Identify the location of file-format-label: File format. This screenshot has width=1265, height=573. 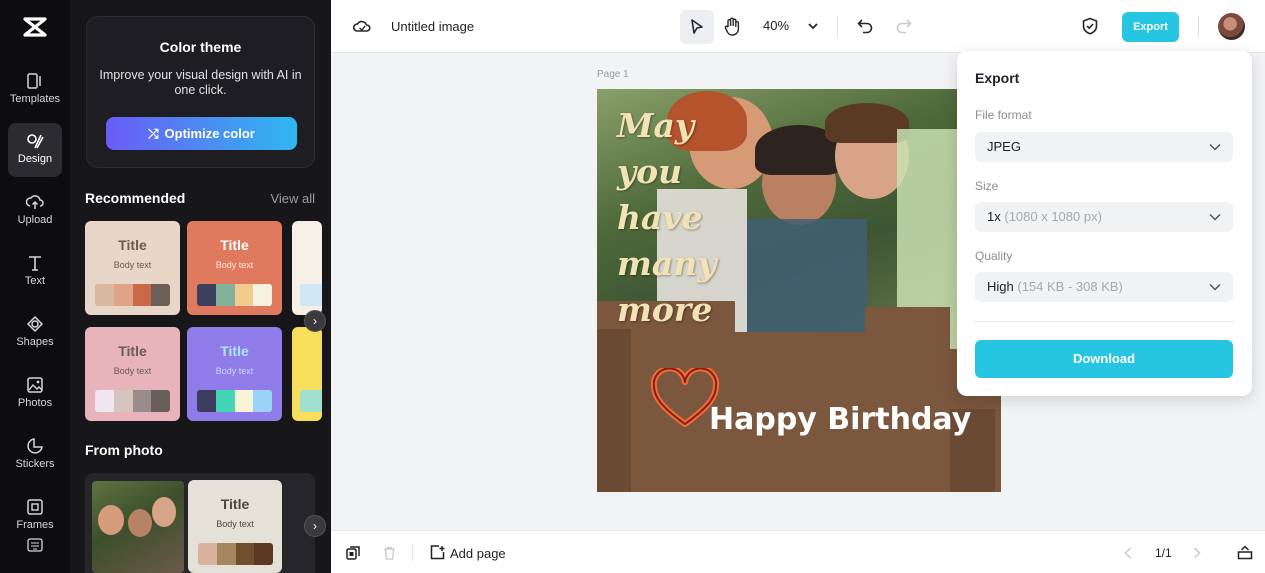
(1003, 115).